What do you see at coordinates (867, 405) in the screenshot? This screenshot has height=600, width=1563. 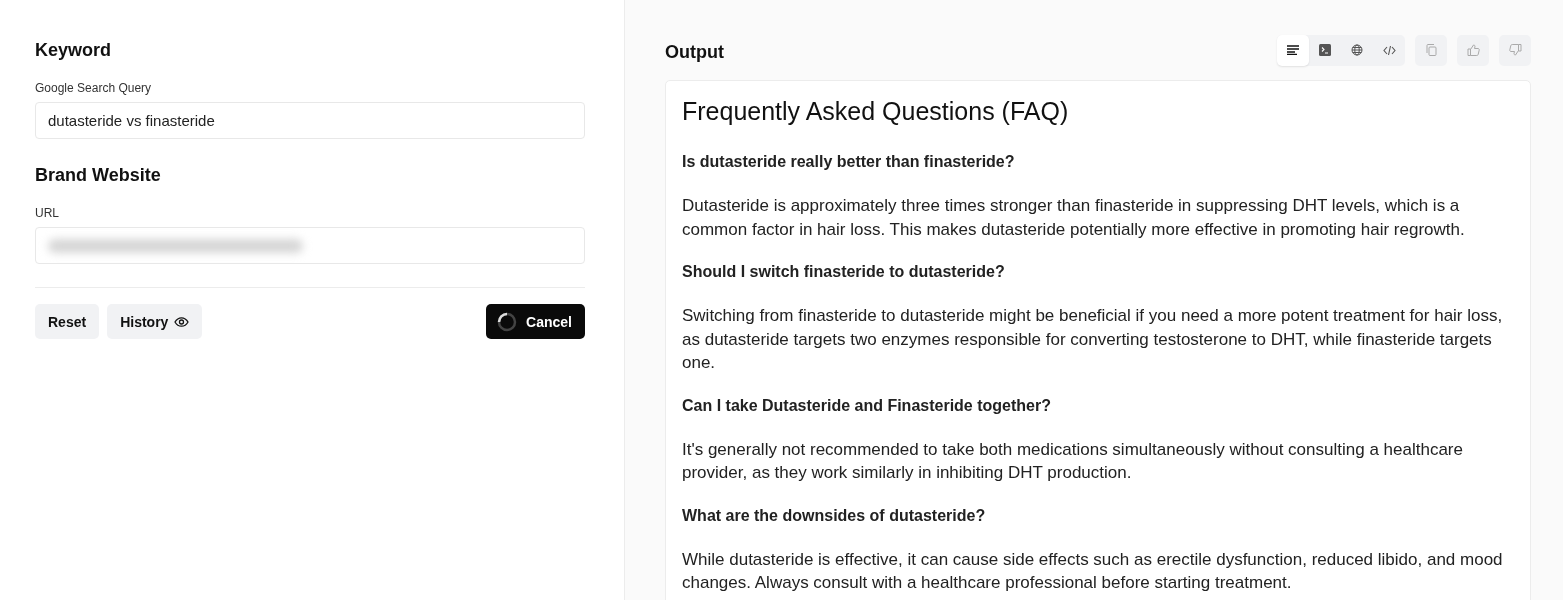 I see `faq-question: Can I take Dutasteride and Finasteride together?` at bounding box center [867, 405].